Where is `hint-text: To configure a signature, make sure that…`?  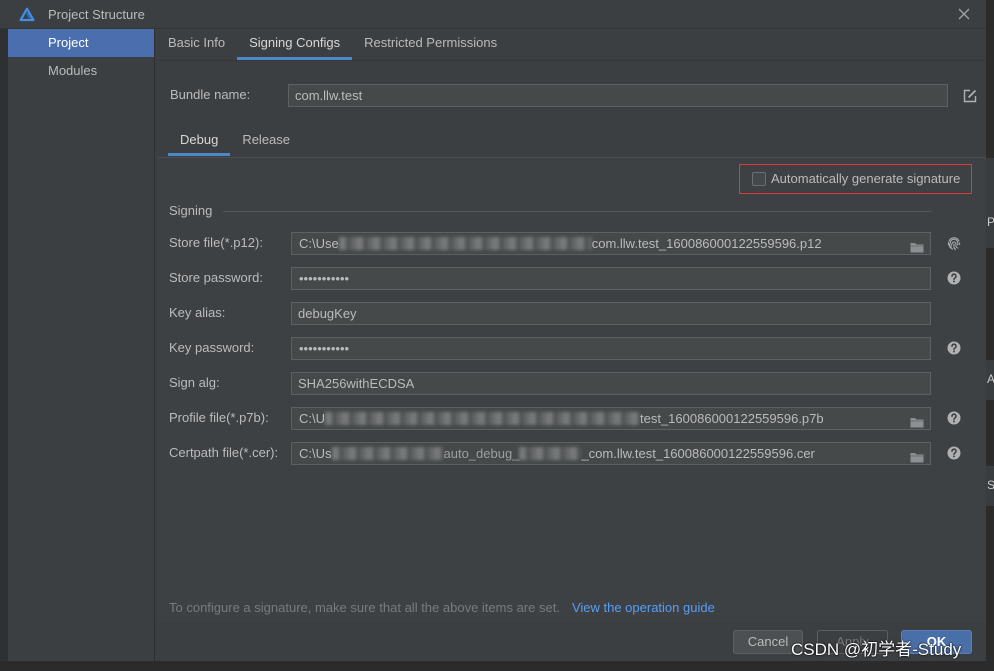 hint-text: To configure a signature, make sure that… is located at coordinates (364, 607).